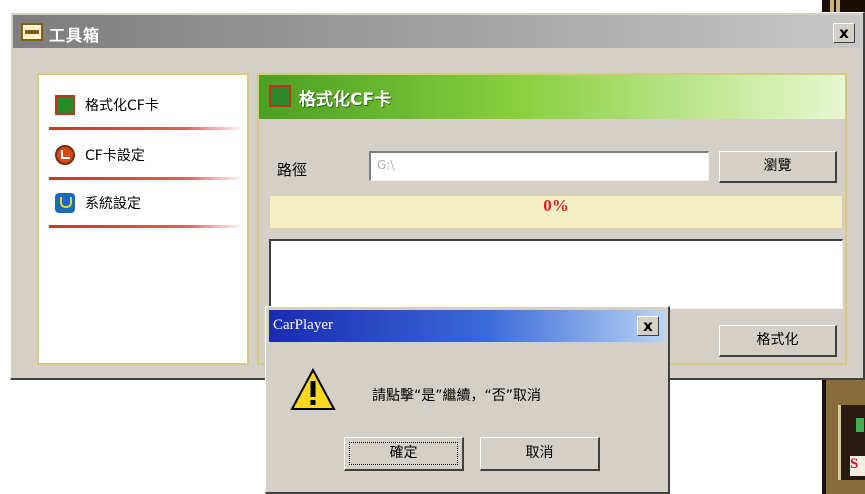  What do you see at coordinates (778, 341) in the screenshot?
I see `format-button: 格式化` at bounding box center [778, 341].